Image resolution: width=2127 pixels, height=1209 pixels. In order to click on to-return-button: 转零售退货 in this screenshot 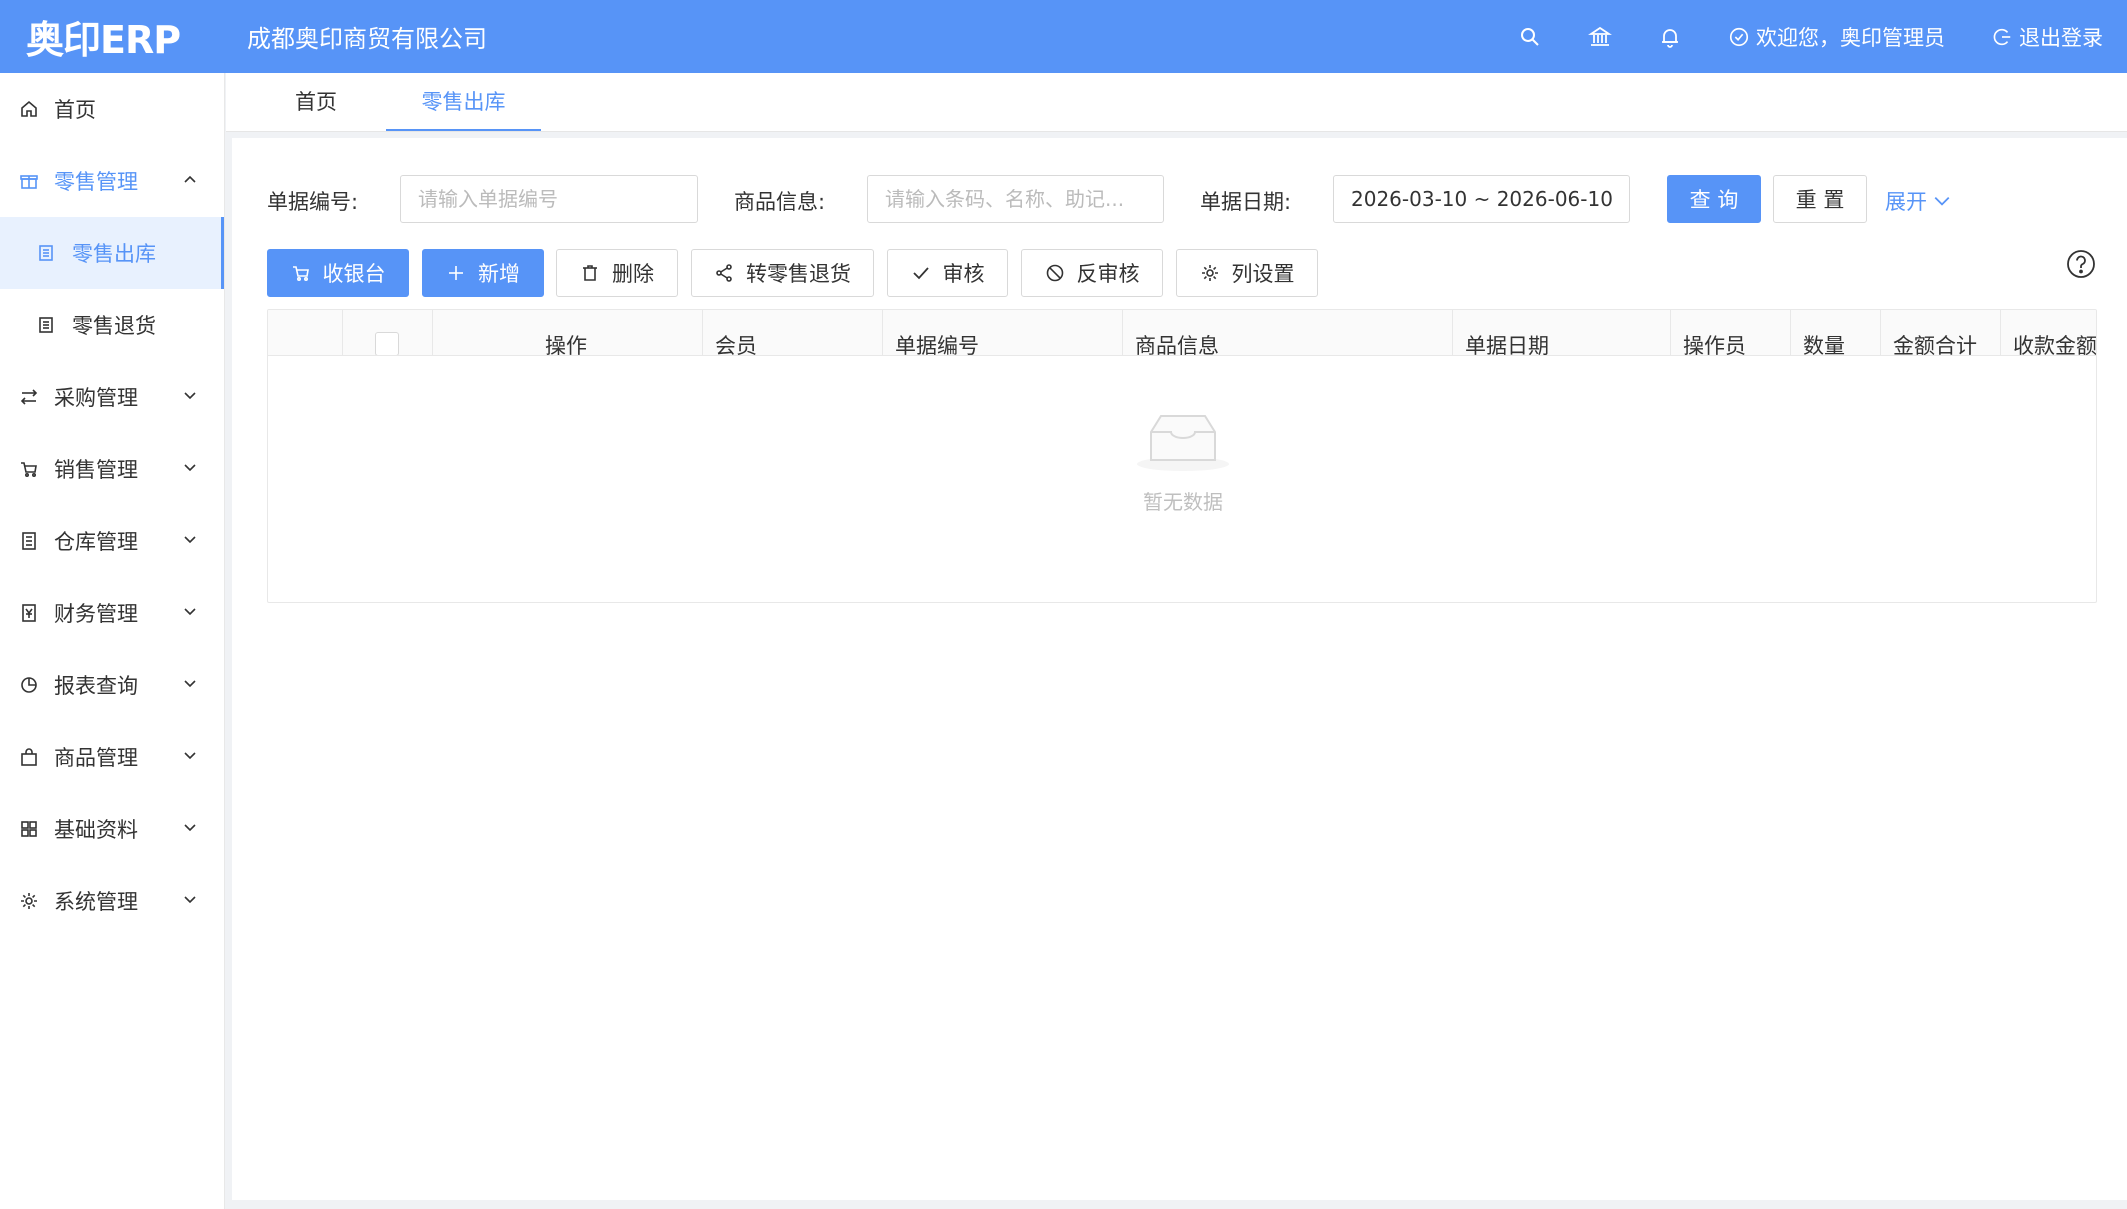, I will do `click(782, 273)`.